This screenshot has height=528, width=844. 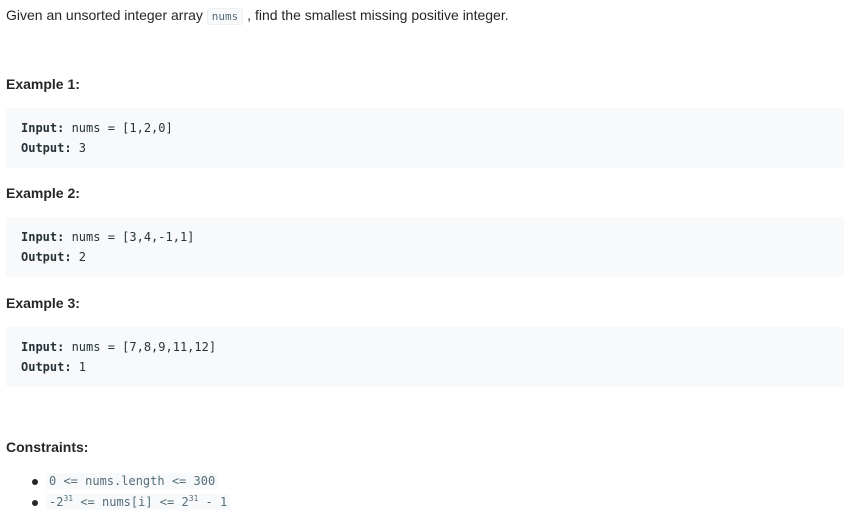 I want to click on constraint-length: 0 <= nums.length <= 300, so click(x=132, y=481).